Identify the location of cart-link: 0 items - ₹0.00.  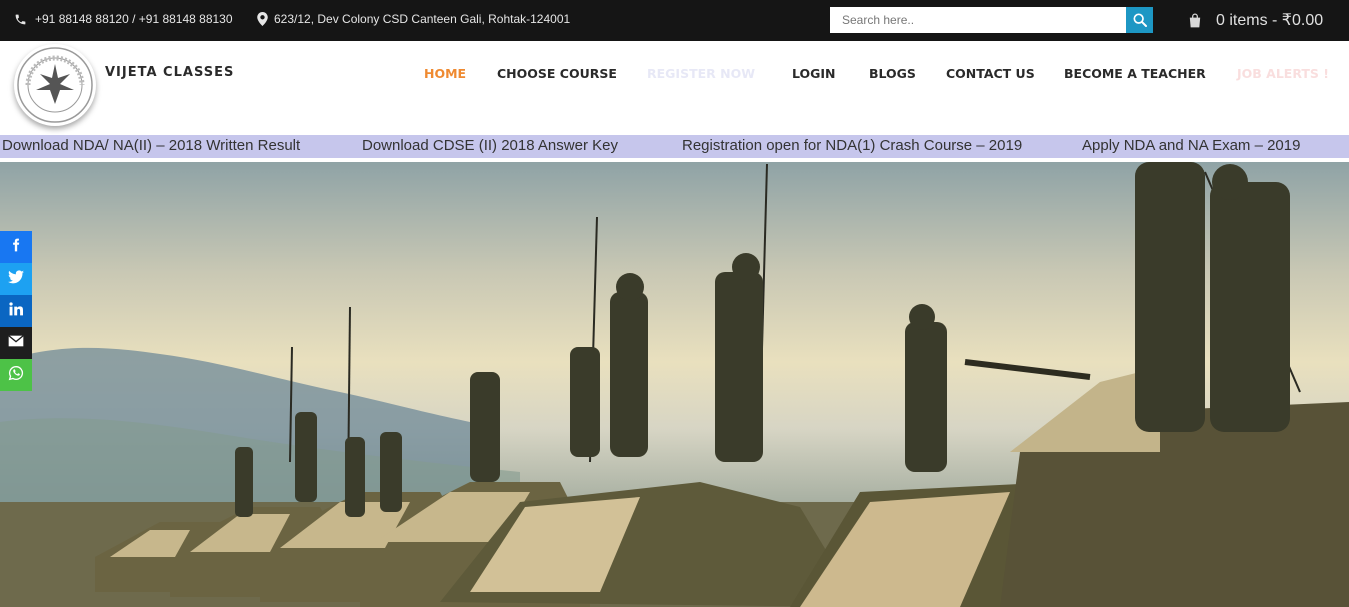
(1255, 20).